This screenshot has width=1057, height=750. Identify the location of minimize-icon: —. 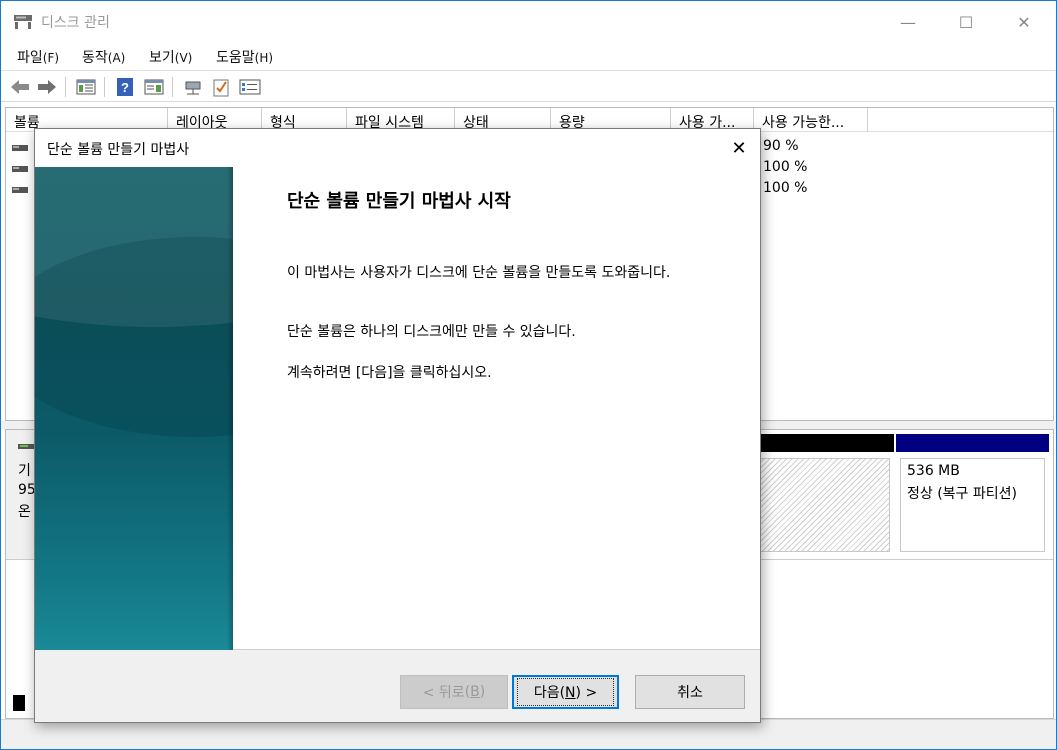
(908, 22).